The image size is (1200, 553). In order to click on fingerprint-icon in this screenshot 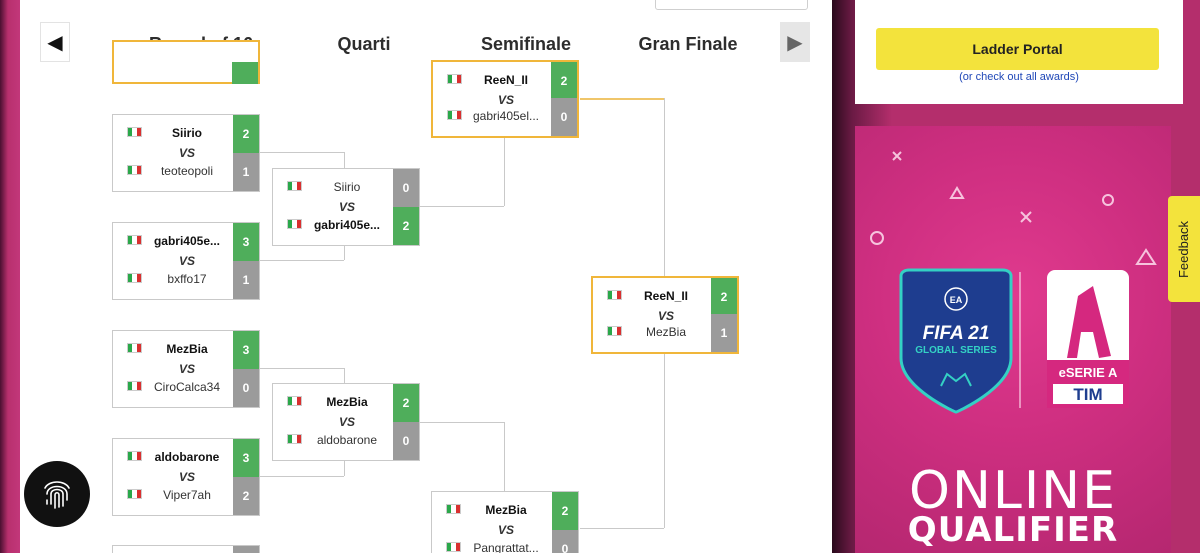, I will do `click(57, 495)`.